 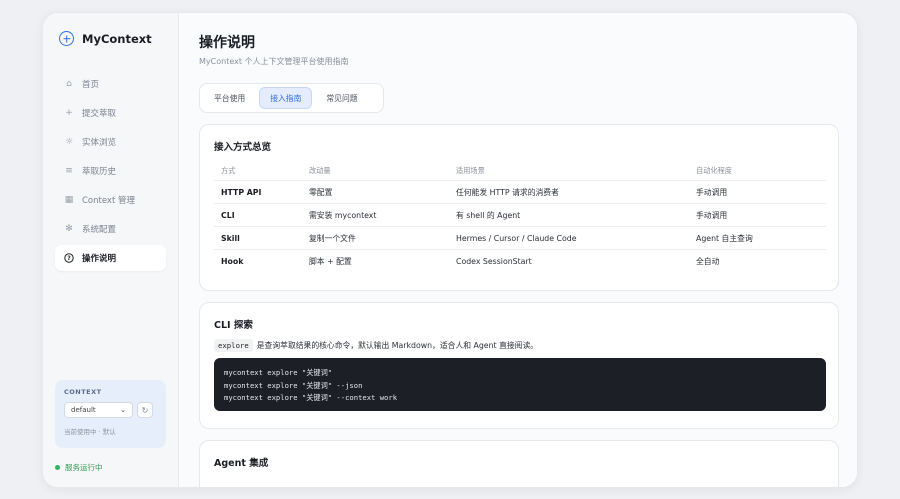 I want to click on brand: MyContext, so click(x=105, y=38).